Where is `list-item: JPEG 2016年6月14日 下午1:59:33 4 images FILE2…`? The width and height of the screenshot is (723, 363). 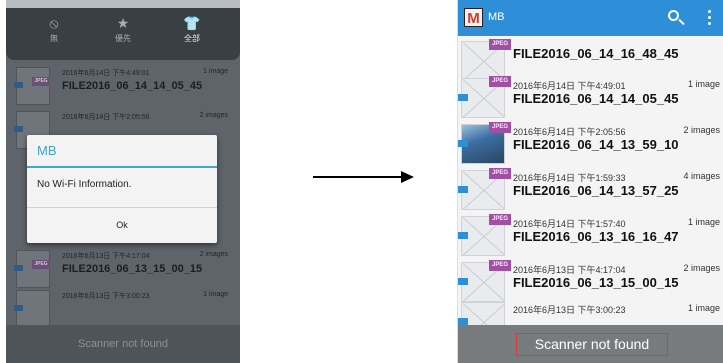 list-item: JPEG 2016年6月14日 下午1:59:33 4 images FILE2… is located at coordinates (590, 188).